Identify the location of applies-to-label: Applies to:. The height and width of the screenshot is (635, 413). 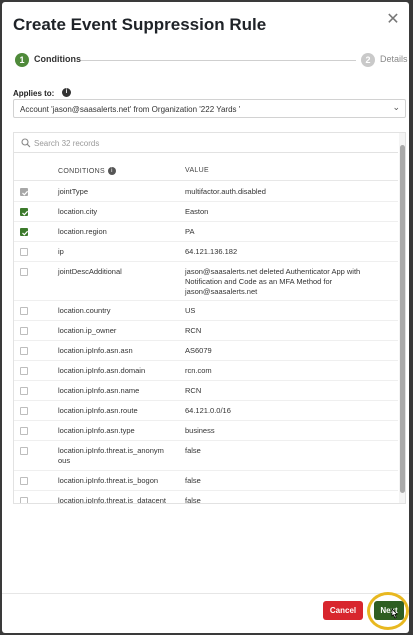
(34, 93).